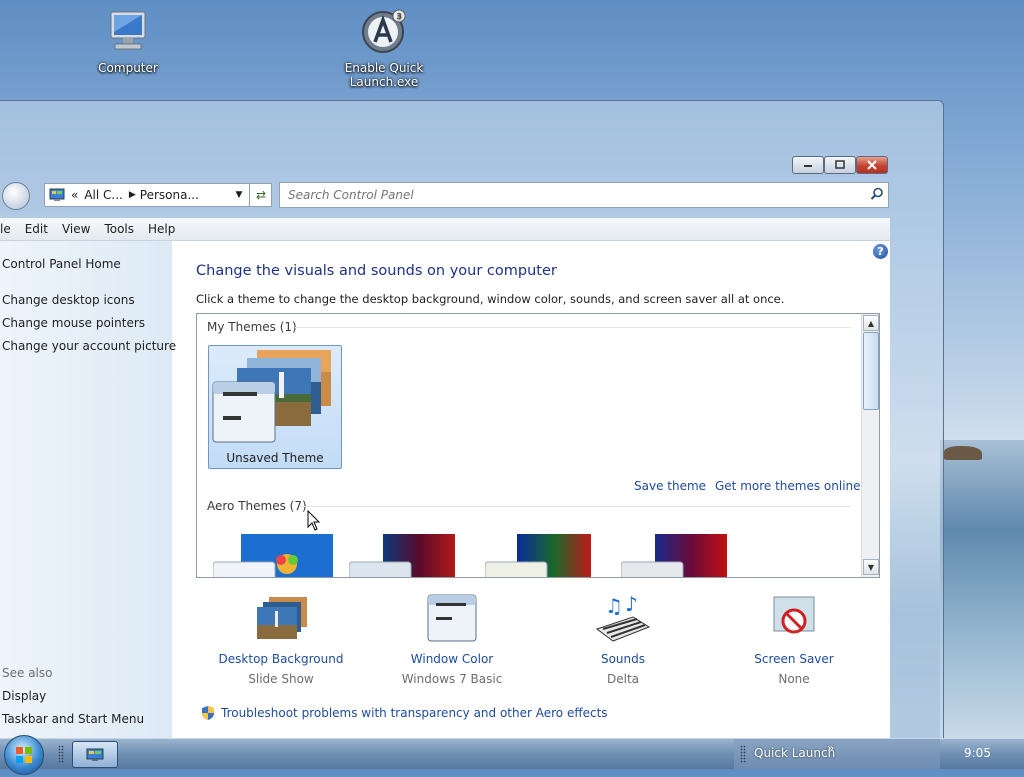  Describe the element at coordinates (128, 32) in the screenshot. I see `computer-icon` at that location.